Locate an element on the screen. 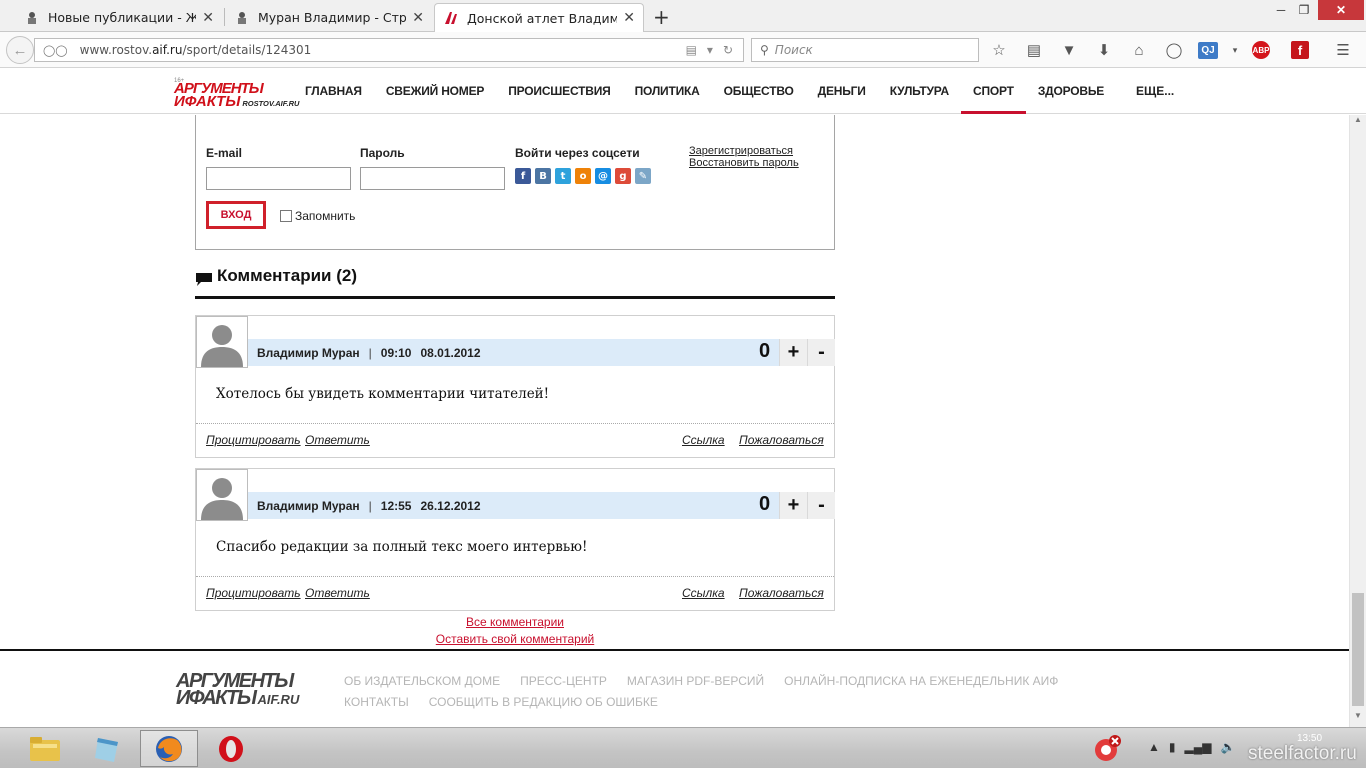  nav-item-7: СПОРТ is located at coordinates (993, 91).